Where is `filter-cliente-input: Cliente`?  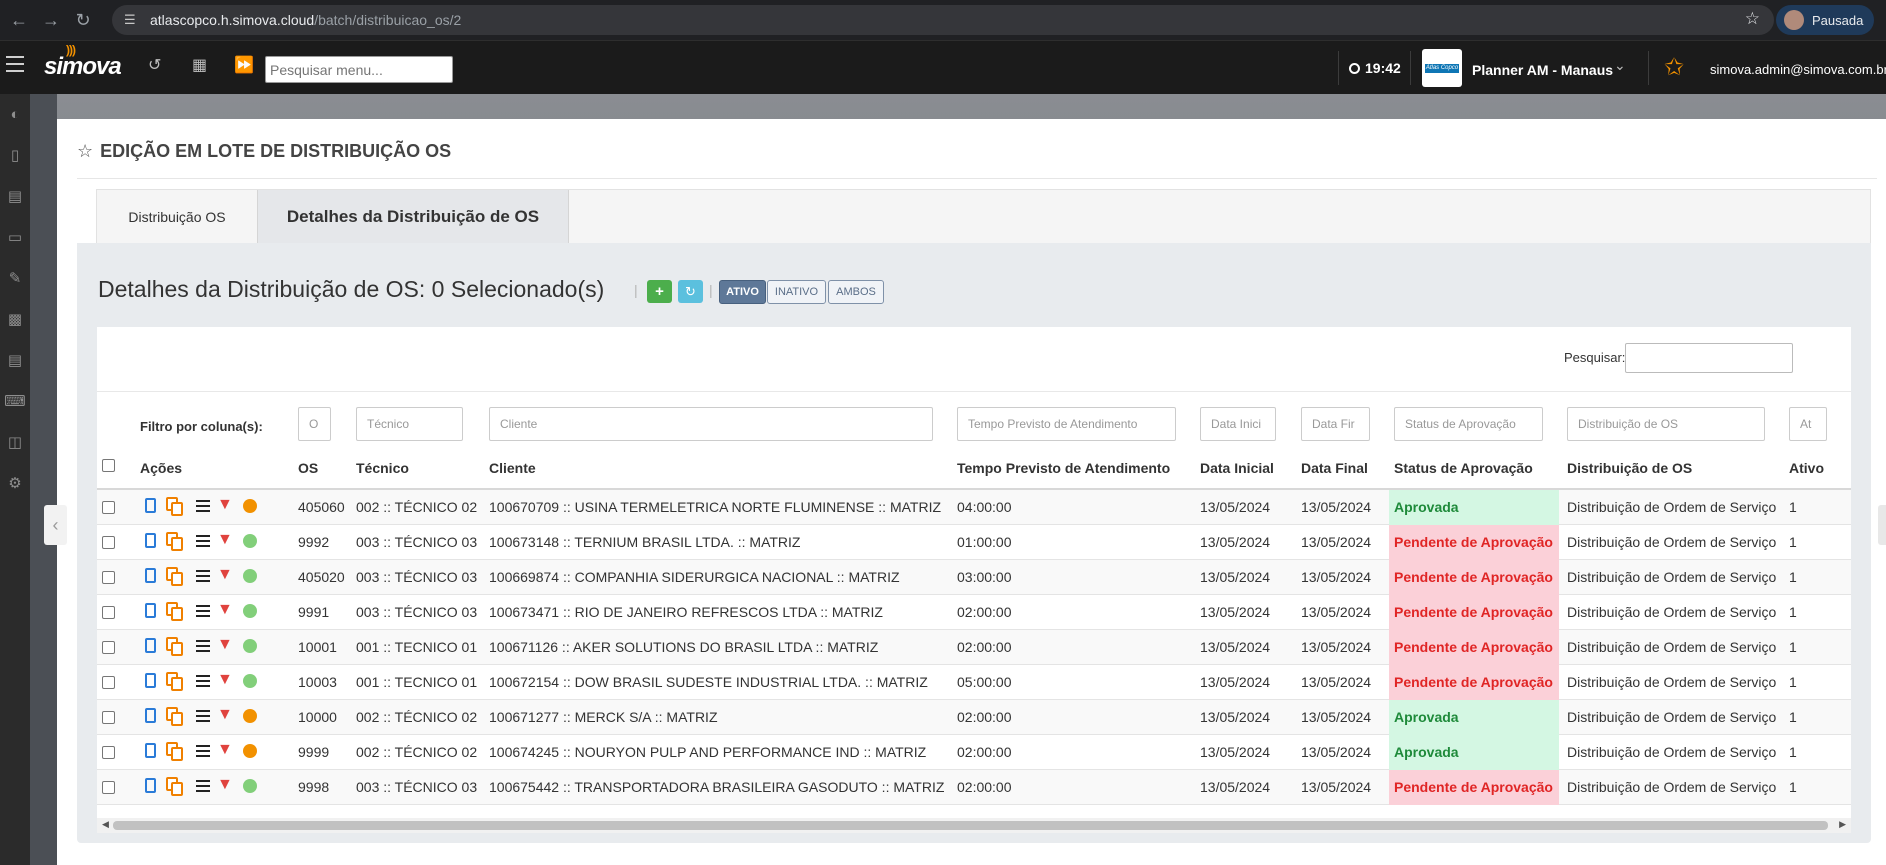
filter-cliente-input: Cliente is located at coordinates (711, 424).